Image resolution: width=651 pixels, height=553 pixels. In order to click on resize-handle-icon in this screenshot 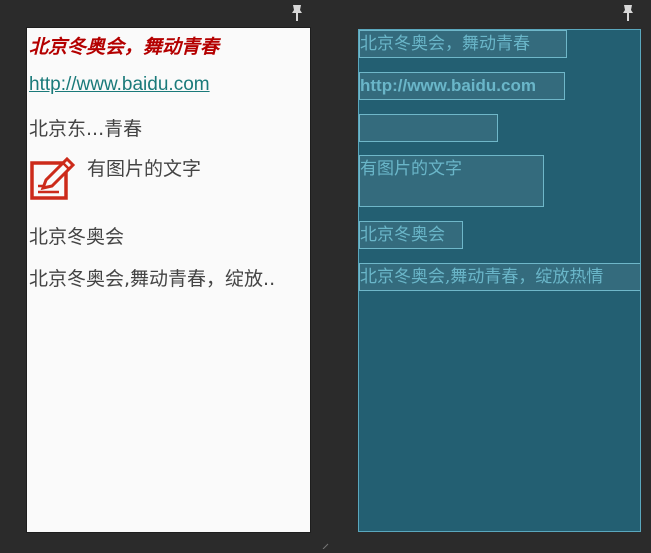, I will do `click(327, 542)`.